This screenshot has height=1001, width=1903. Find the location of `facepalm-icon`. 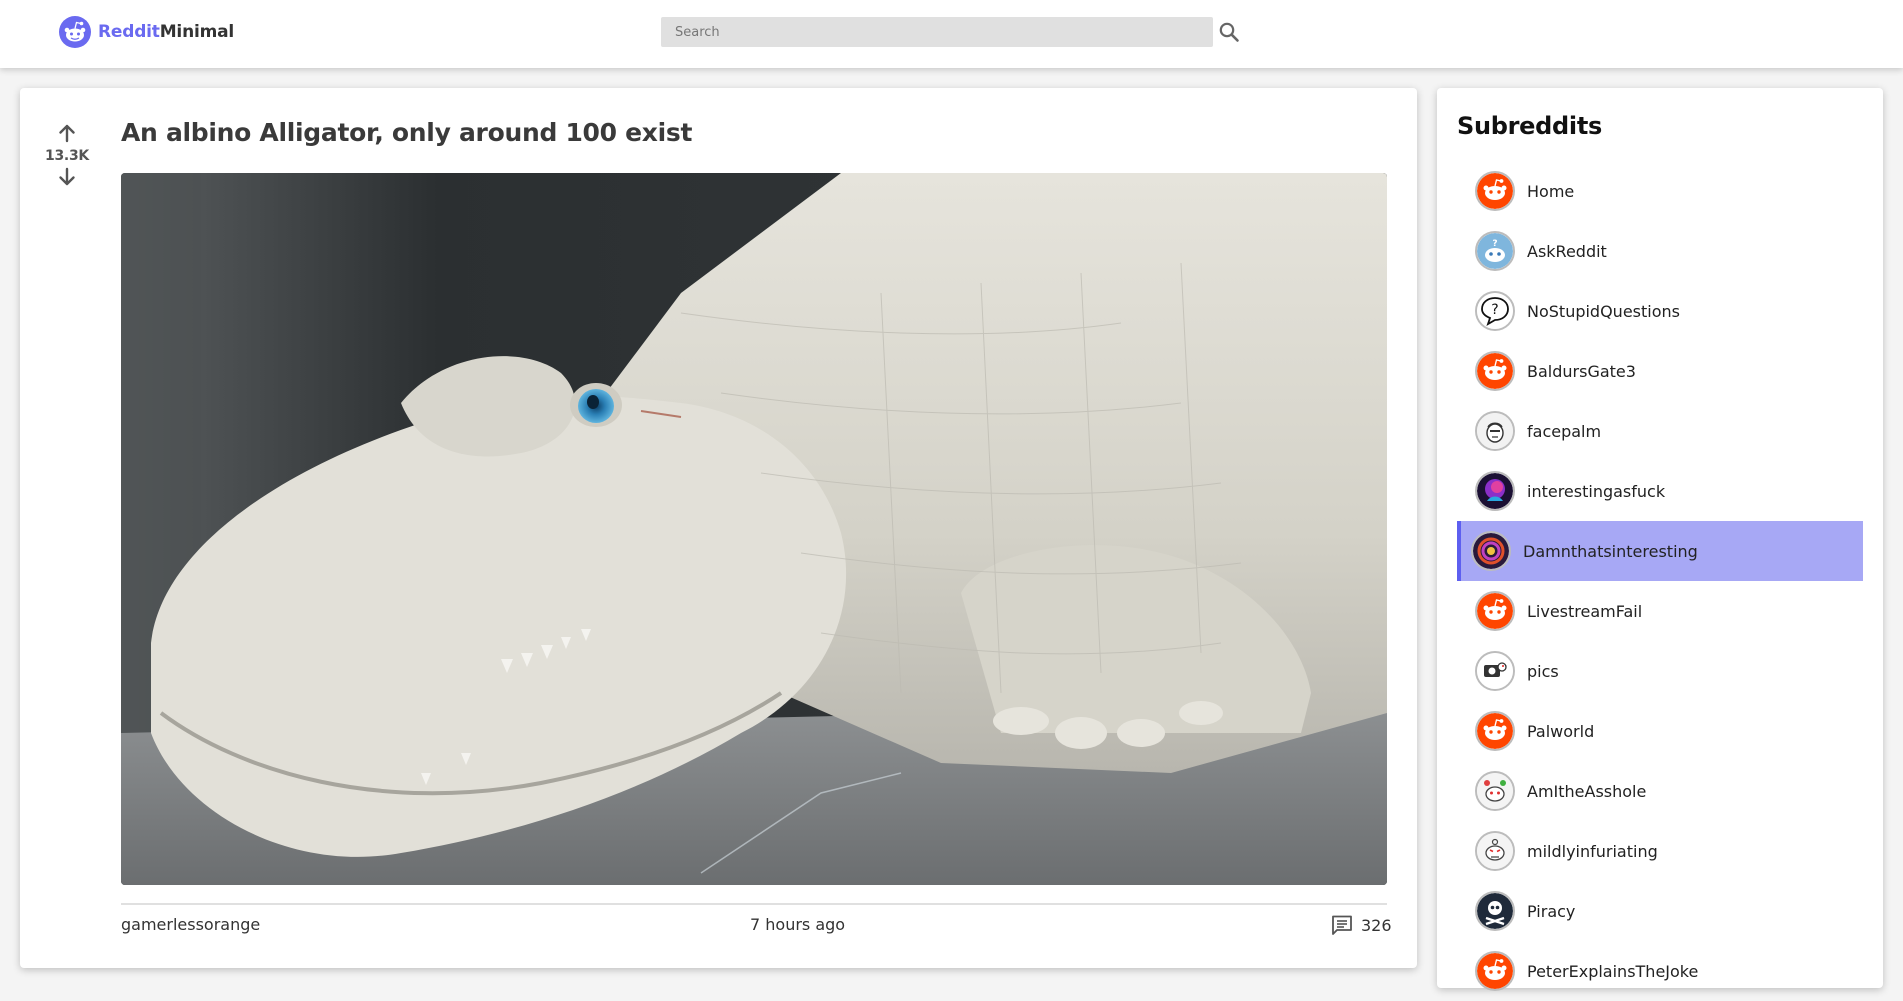

facepalm-icon is located at coordinates (1495, 431).